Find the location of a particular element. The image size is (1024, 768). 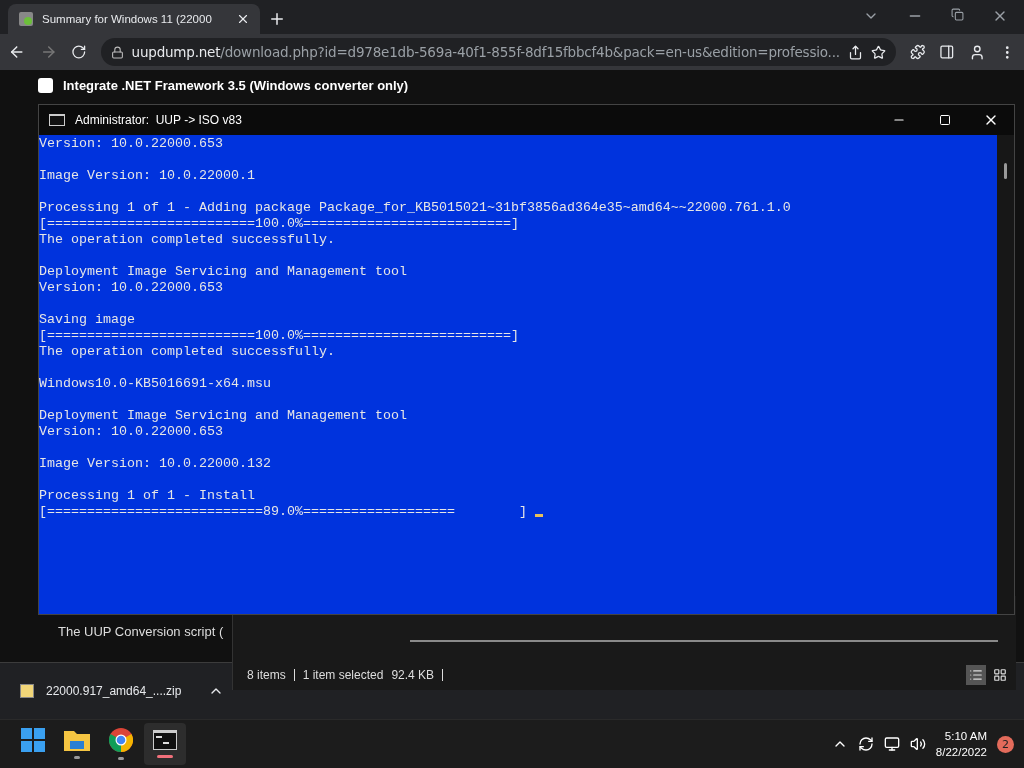

notification-badge: 2 is located at coordinates (1005, 744).